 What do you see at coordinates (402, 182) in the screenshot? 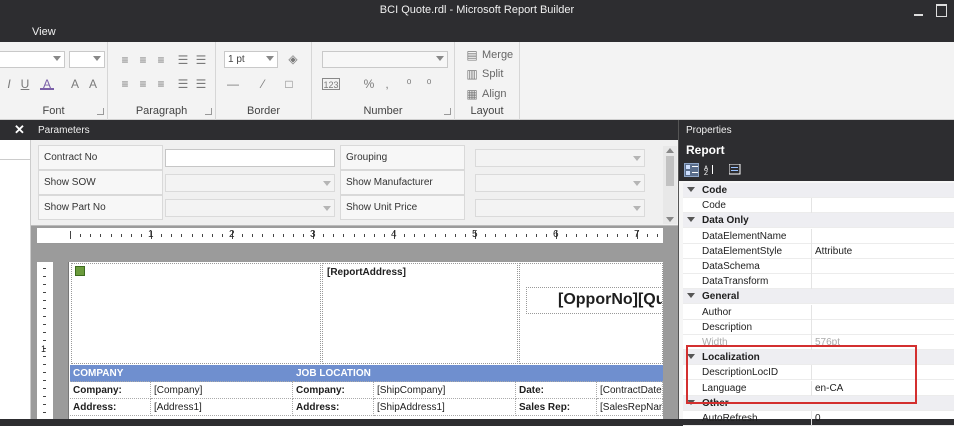
I see `show-manufacturer-label: Show Manufacturer` at bounding box center [402, 182].